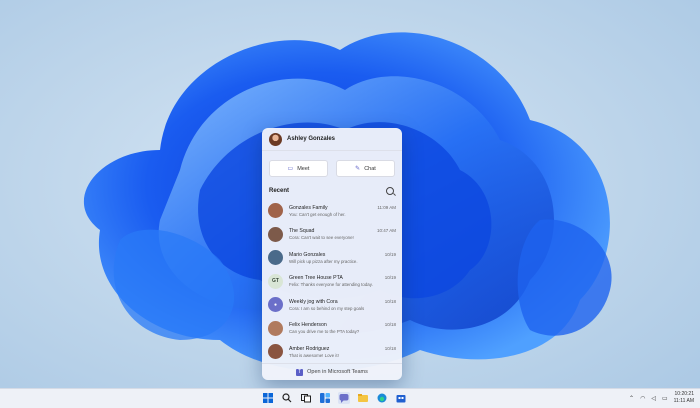 The image size is (700, 408). I want to click on meet-button: ▭ Meet, so click(298, 168).